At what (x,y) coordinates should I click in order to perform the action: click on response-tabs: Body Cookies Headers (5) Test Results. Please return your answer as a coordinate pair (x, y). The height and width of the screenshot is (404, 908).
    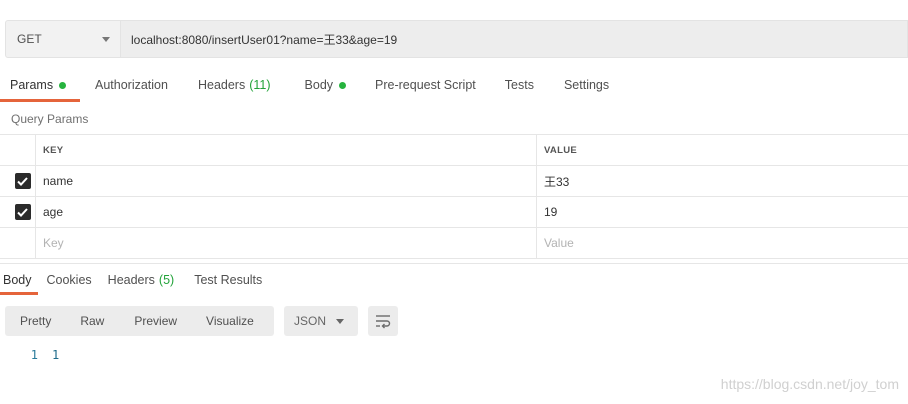
    Looking at the image, I should click on (131, 280).